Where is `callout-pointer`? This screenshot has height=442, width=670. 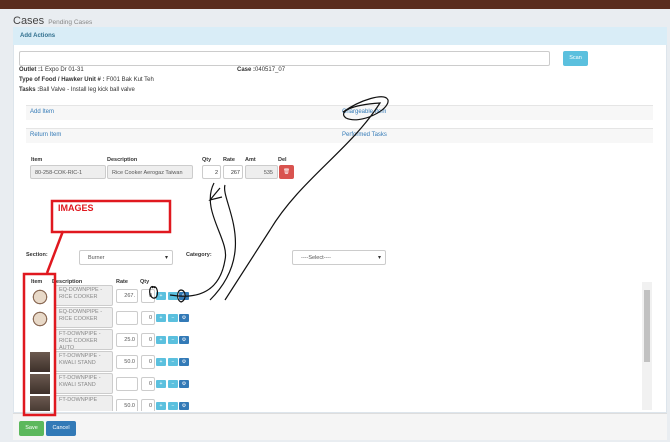 callout-pointer is located at coordinates (55, 252).